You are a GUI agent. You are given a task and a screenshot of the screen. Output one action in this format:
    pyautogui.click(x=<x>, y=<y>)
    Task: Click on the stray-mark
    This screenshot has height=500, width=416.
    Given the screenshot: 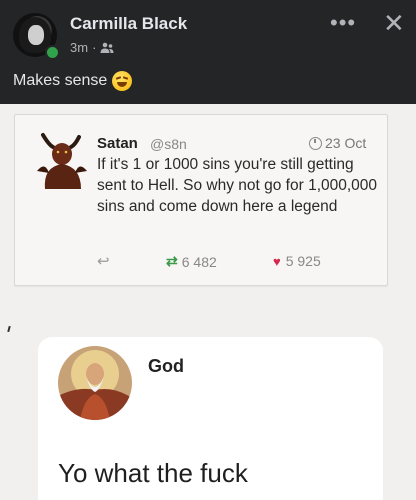 What is the action you would take?
    pyautogui.click(x=9, y=329)
    